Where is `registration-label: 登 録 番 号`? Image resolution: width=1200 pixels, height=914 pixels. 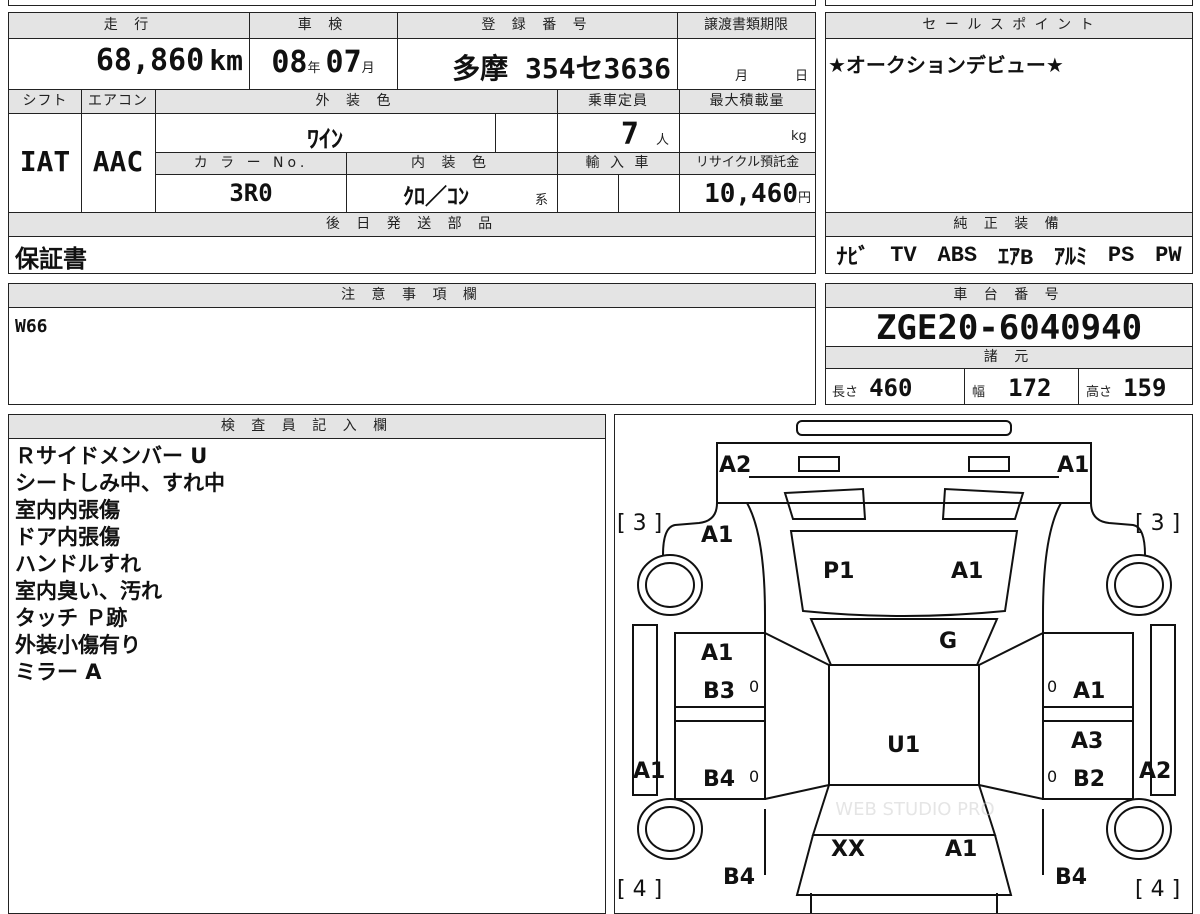 registration-label: 登 録 番 号 is located at coordinates (537, 26).